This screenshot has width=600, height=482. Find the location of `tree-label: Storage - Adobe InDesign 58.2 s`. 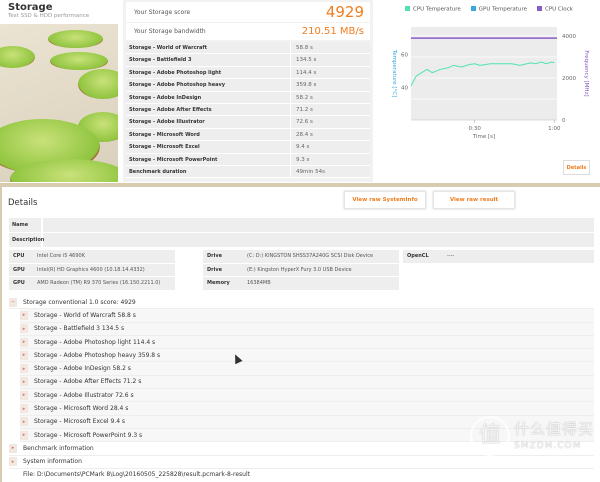

tree-label: Storage - Adobe InDesign 58.2 s is located at coordinates (82, 369).